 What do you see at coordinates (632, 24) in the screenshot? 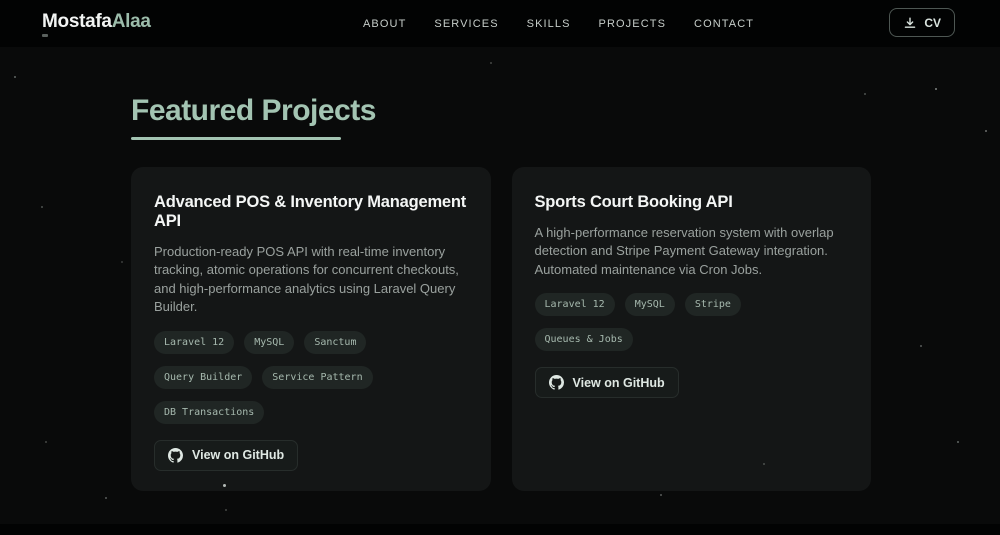
I see `nav-item-projects: PROJECTS` at bounding box center [632, 24].